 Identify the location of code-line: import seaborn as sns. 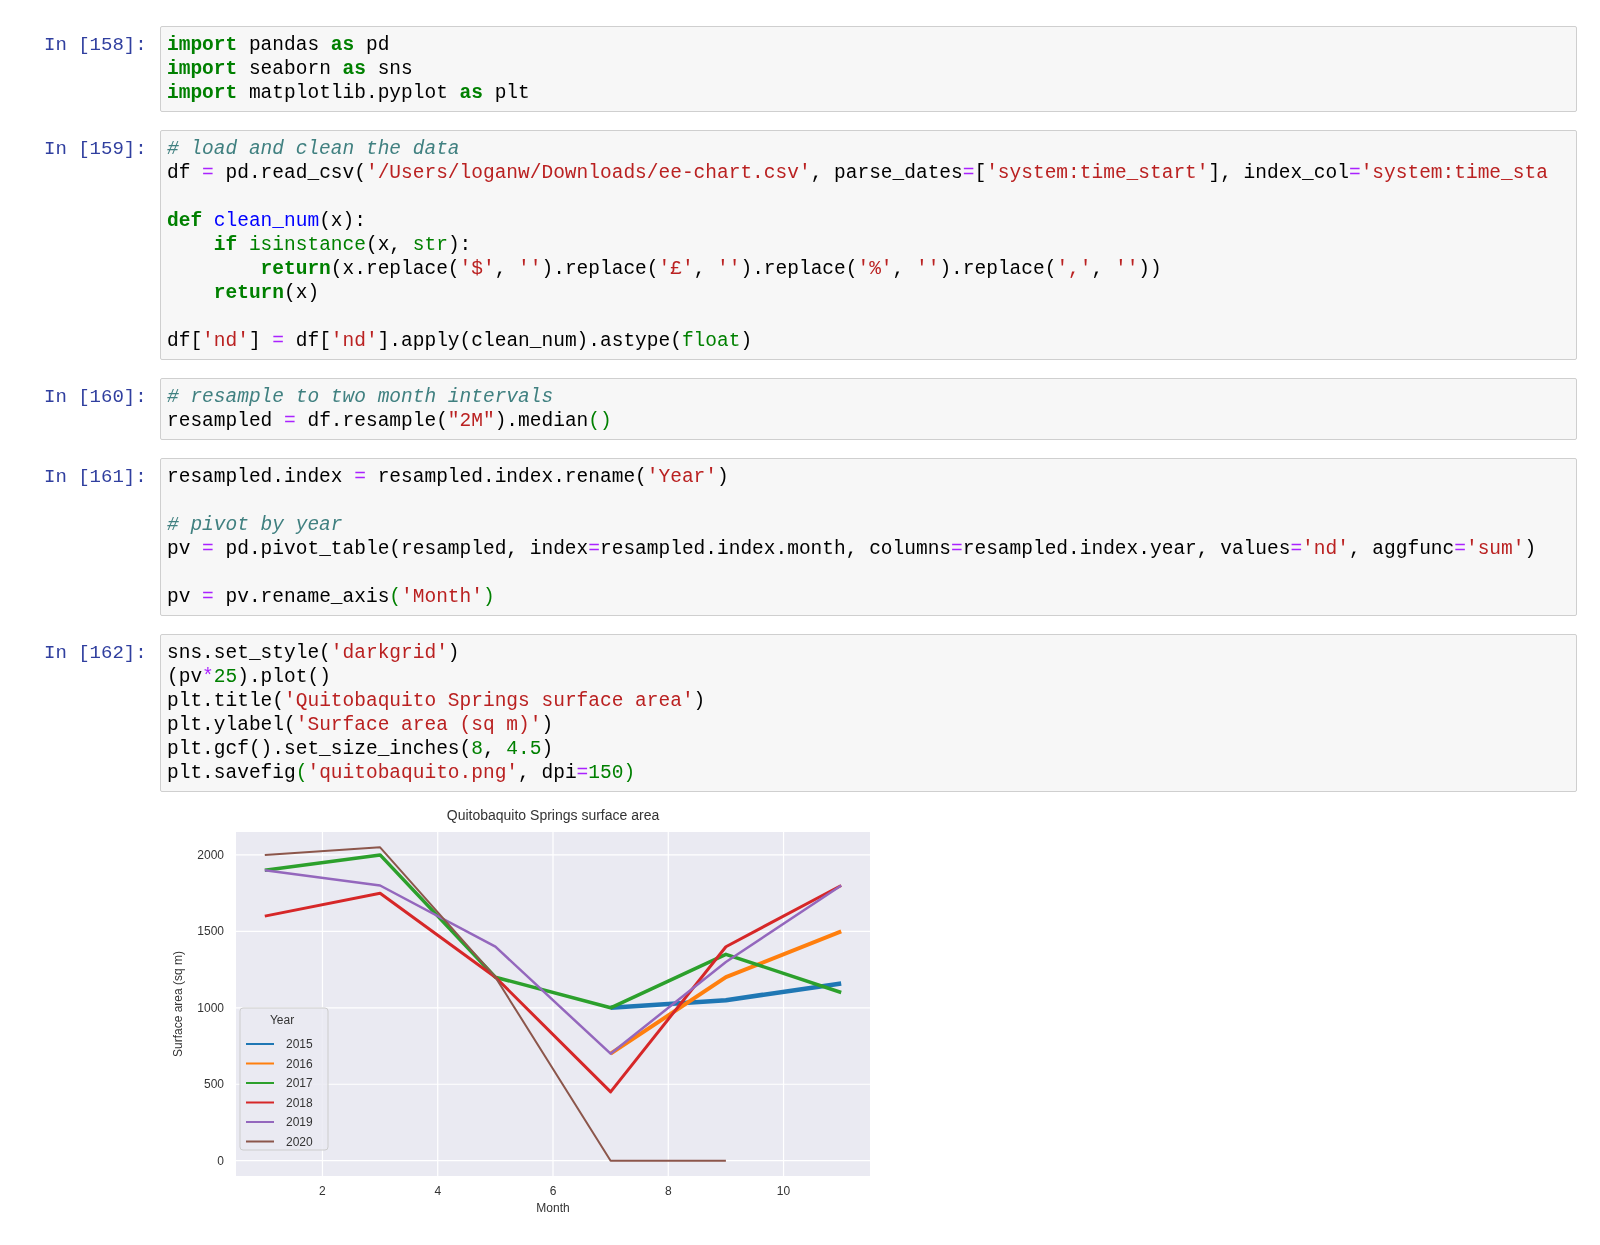
(290, 69).